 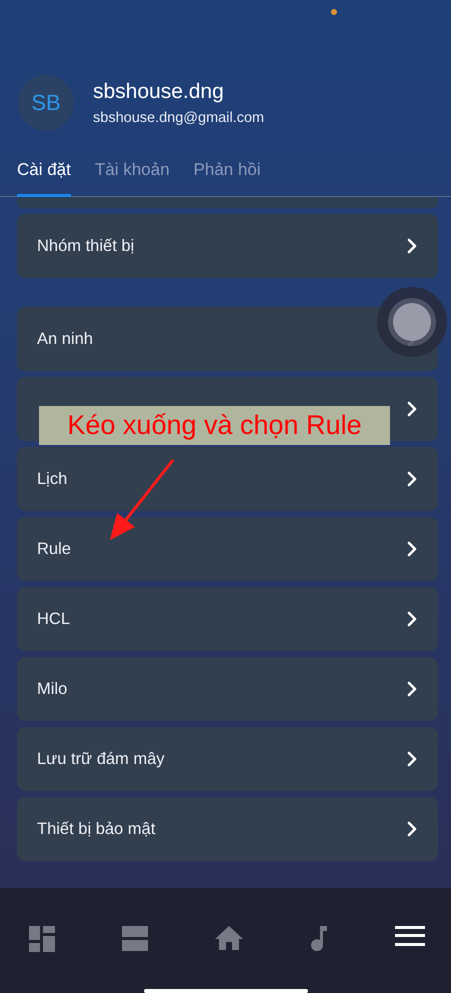 What do you see at coordinates (135, 938) in the screenshot?
I see `rows-icon` at bounding box center [135, 938].